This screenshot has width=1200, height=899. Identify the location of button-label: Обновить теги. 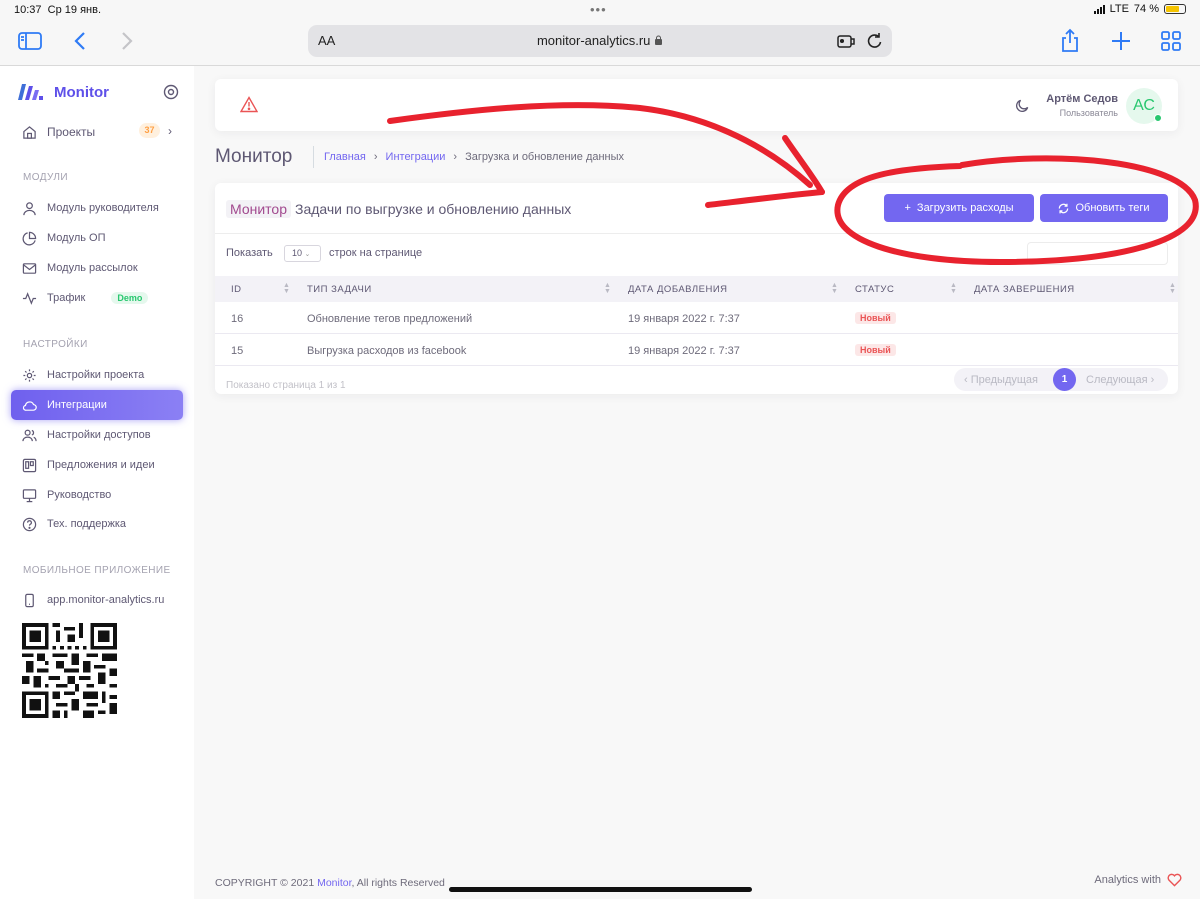
(1112, 208).